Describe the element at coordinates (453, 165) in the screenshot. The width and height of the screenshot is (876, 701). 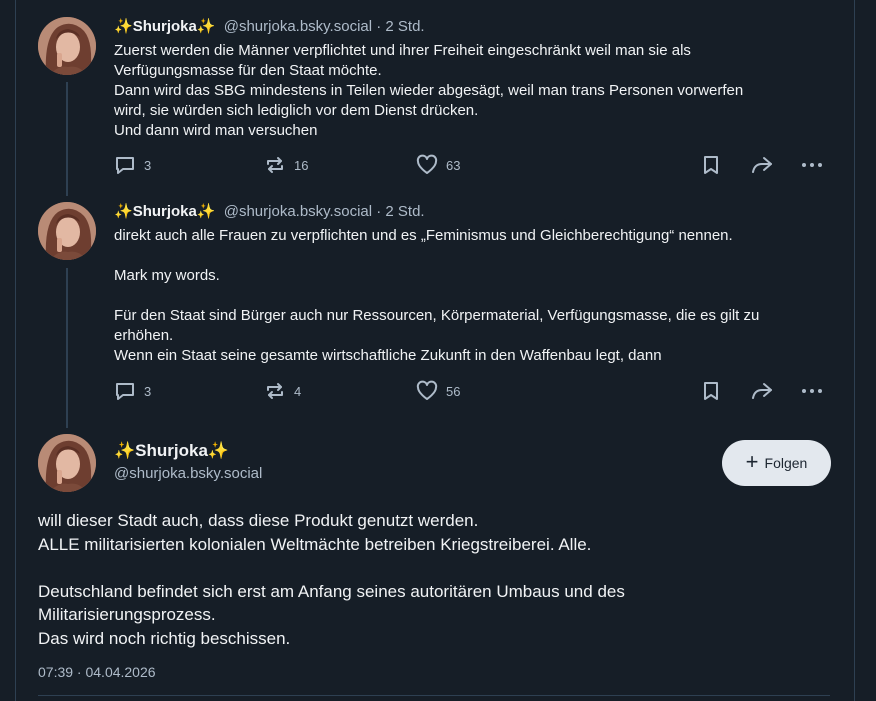
I see `like-count: 63` at that location.